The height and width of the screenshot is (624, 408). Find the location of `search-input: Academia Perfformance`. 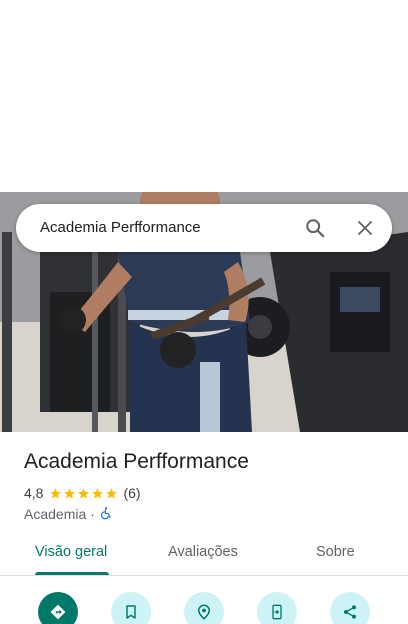

search-input: Academia Perfformance is located at coordinates (120, 227).